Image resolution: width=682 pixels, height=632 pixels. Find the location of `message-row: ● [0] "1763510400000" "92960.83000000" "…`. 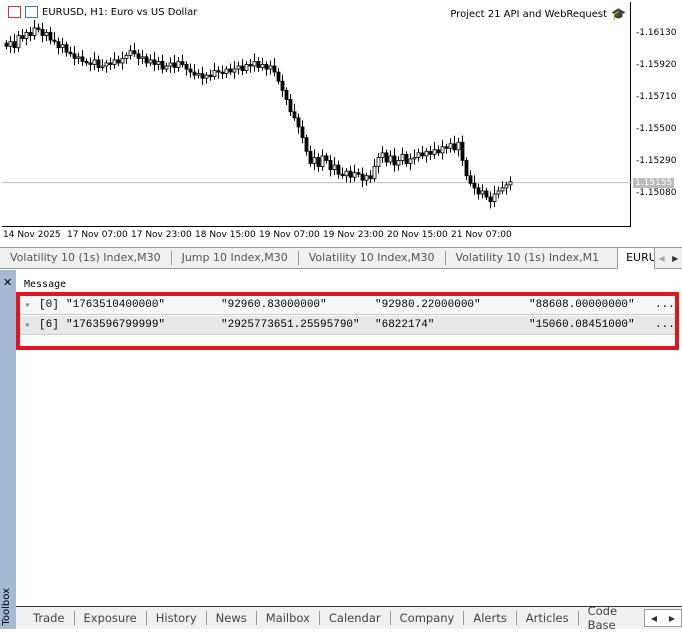

message-row: ● [0] "1763510400000" "92960.83000000" "… is located at coordinates (347, 305).